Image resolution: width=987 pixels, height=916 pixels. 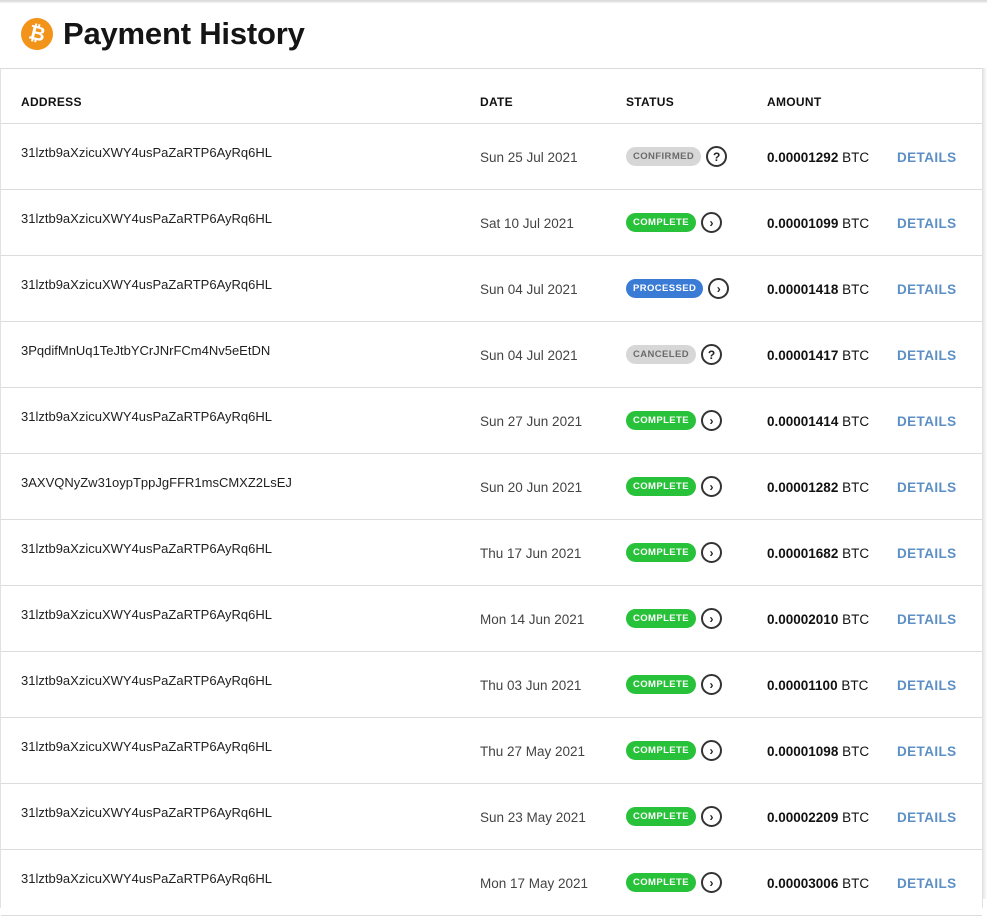 What do you see at coordinates (803, 157) in the screenshot?
I see `amount-value: 0.00001292` at bounding box center [803, 157].